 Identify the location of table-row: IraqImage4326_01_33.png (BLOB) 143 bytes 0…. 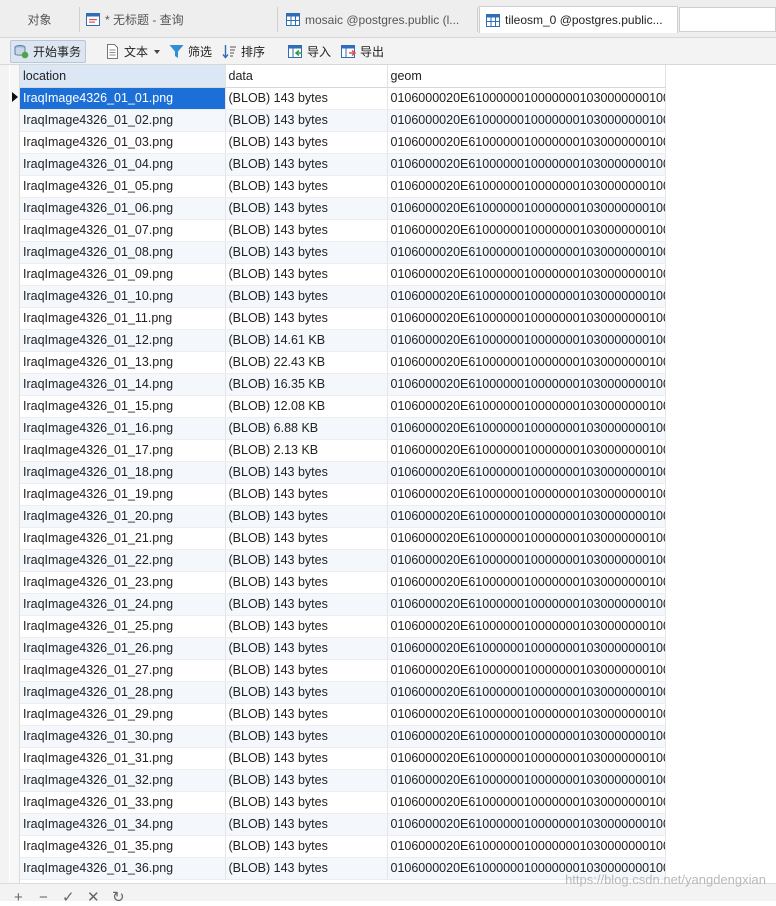
(343, 802).